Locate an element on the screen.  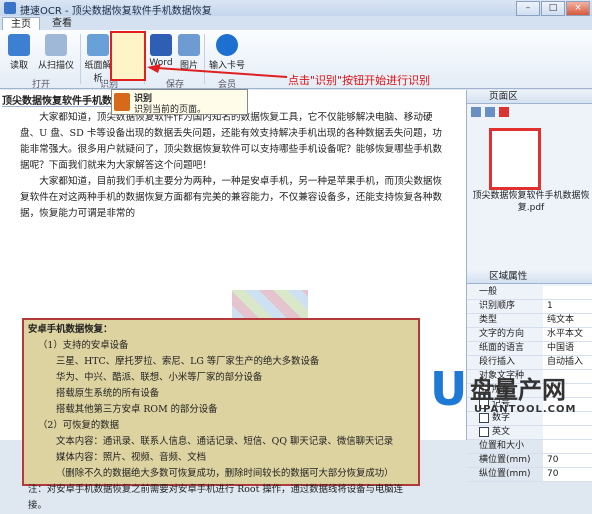
tab-view: 查看 is located at coordinates (62, 23).